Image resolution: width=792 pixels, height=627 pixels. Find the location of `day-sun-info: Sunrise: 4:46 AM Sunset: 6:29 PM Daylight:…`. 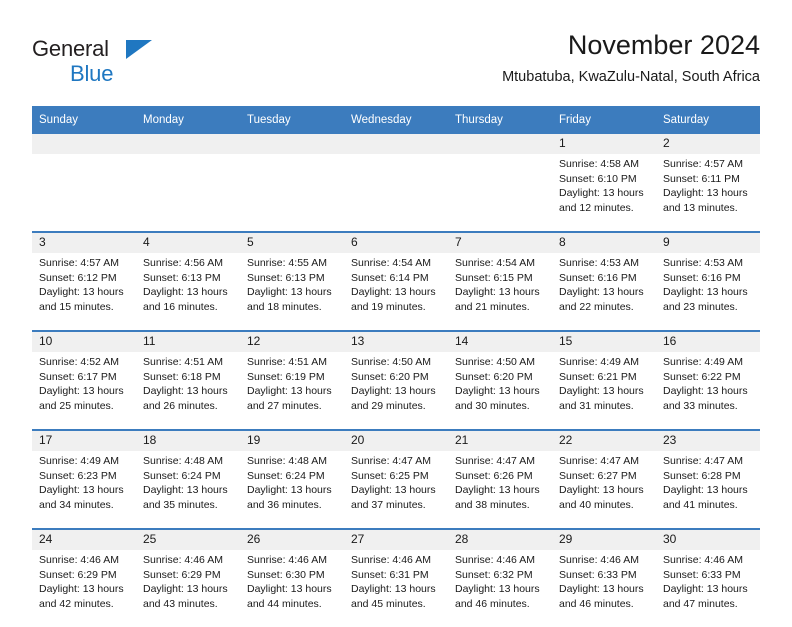

day-sun-info: Sunrise: 4:46 AM Sunset: 6:29 PM Daylight:… is located at coordinates (84, 588).